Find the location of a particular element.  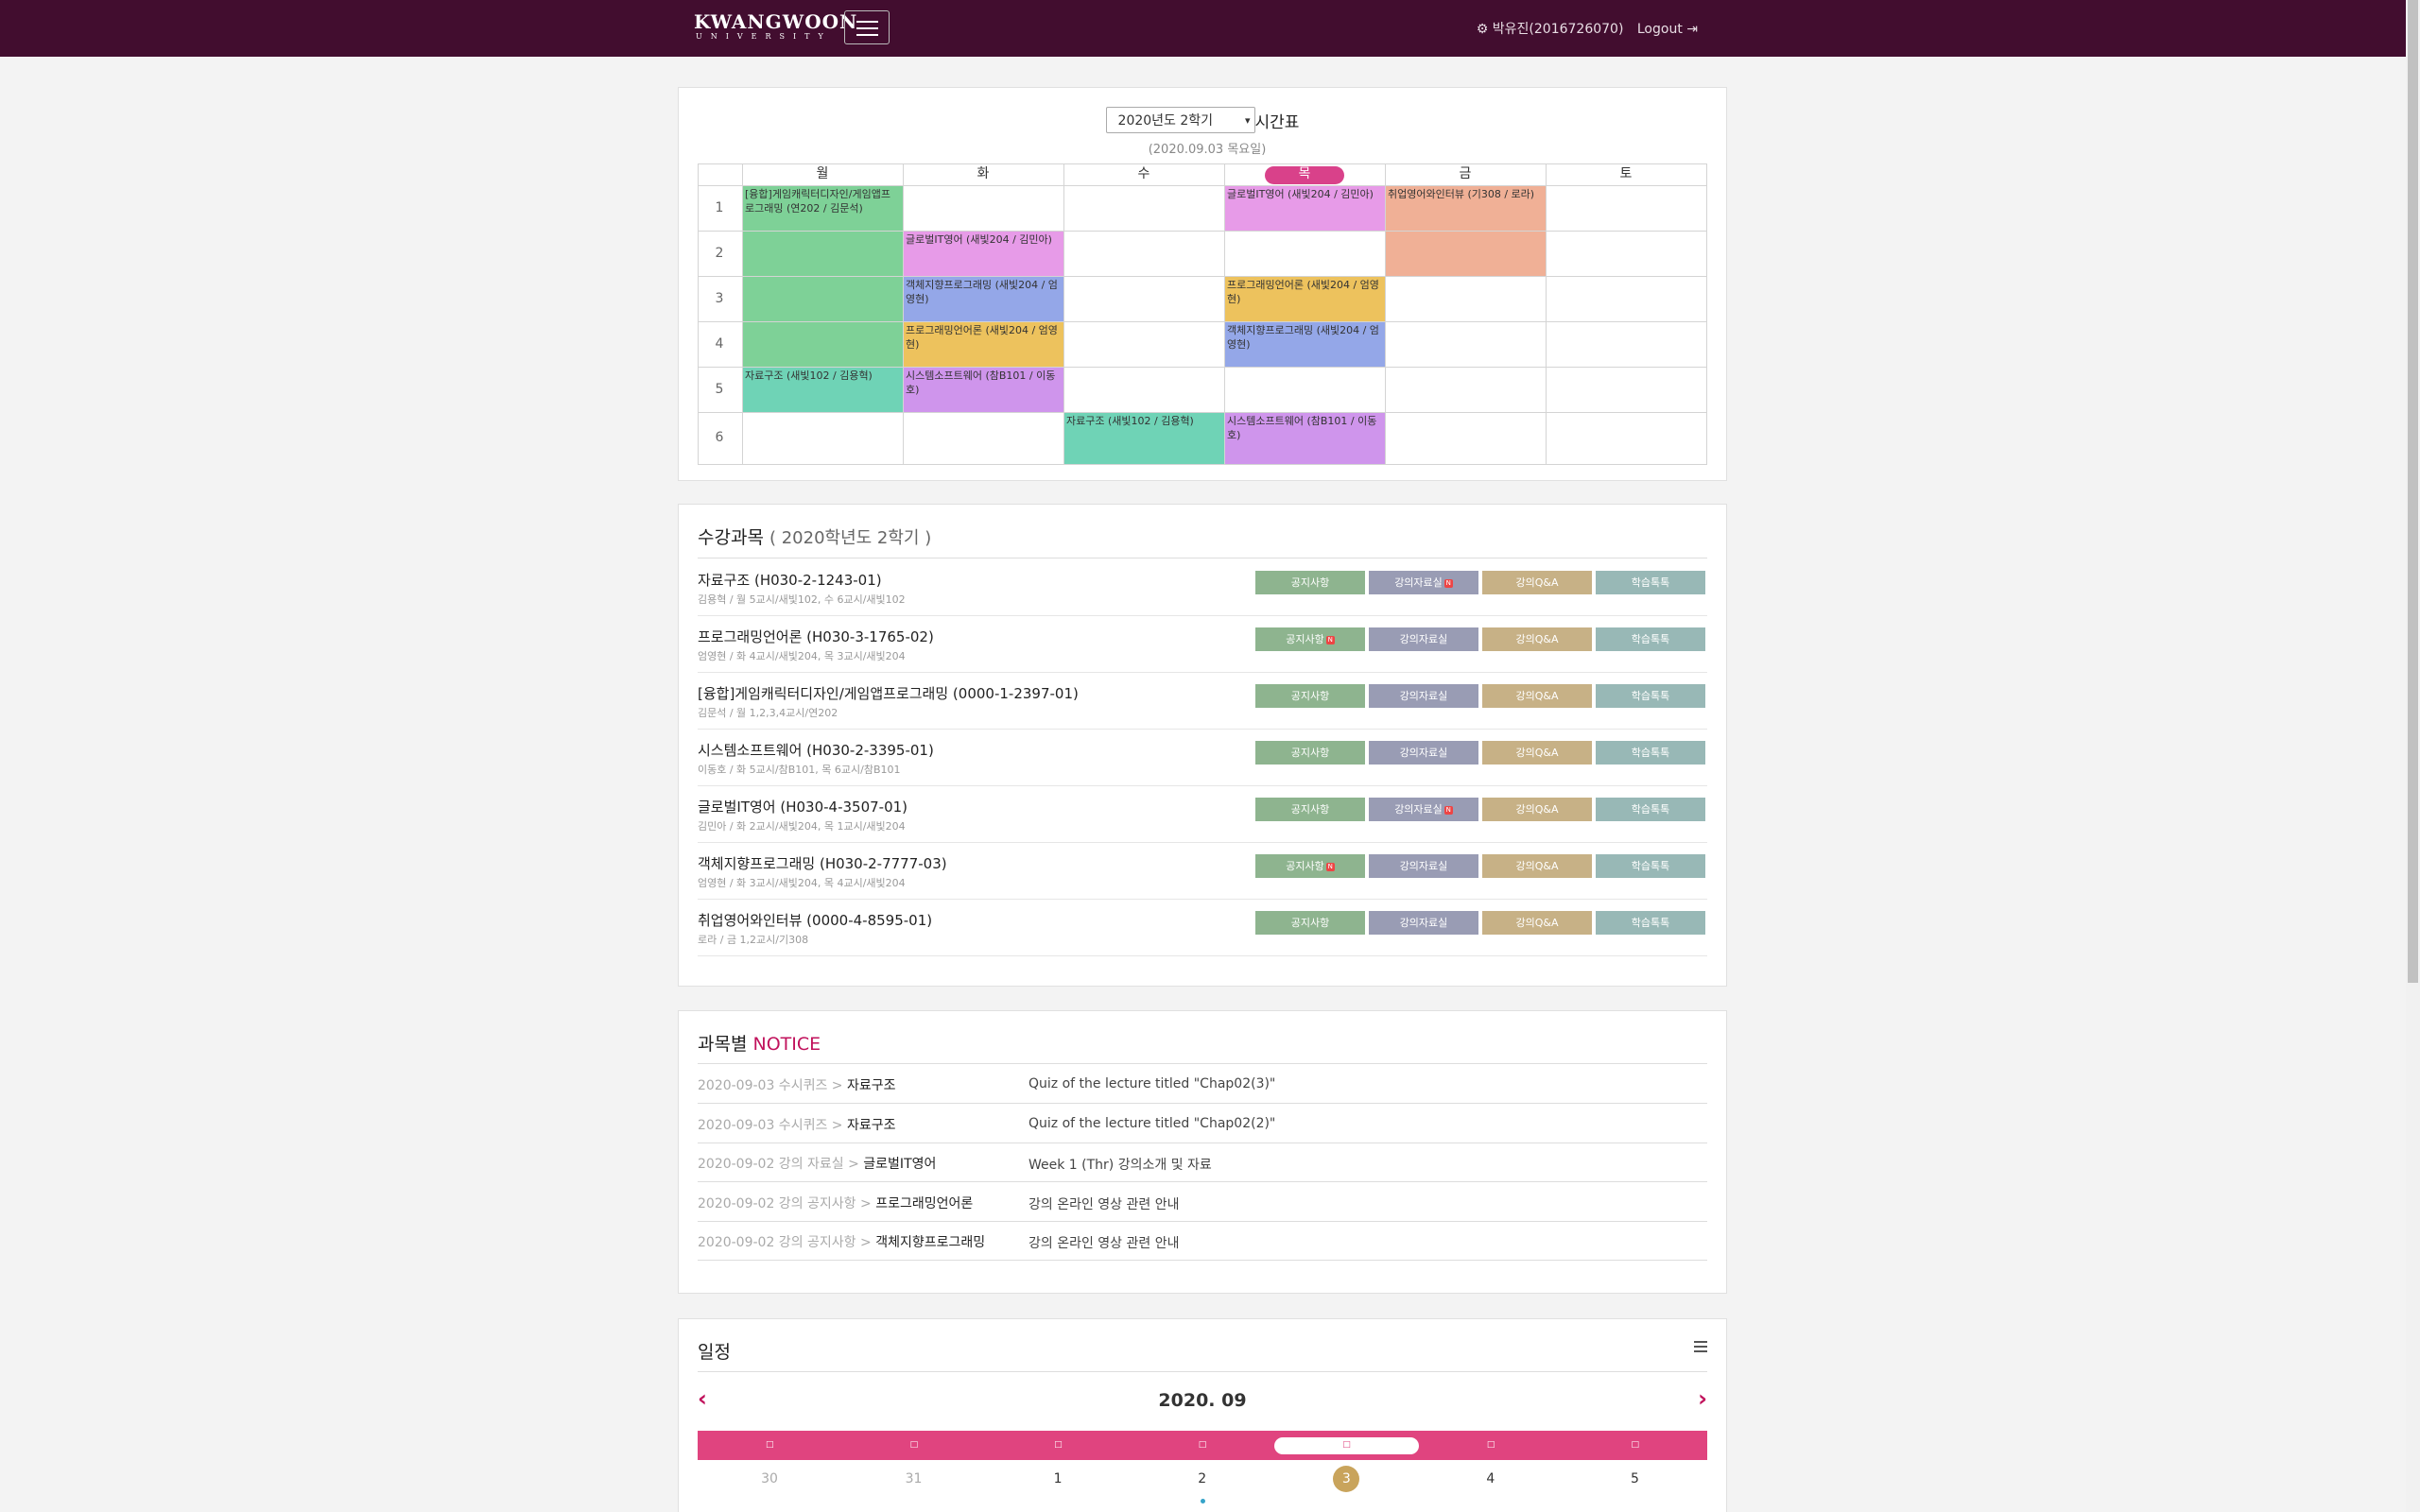

calendar-nav: ‹ 2020. 09 › is located at coordinates (1203, 1401).